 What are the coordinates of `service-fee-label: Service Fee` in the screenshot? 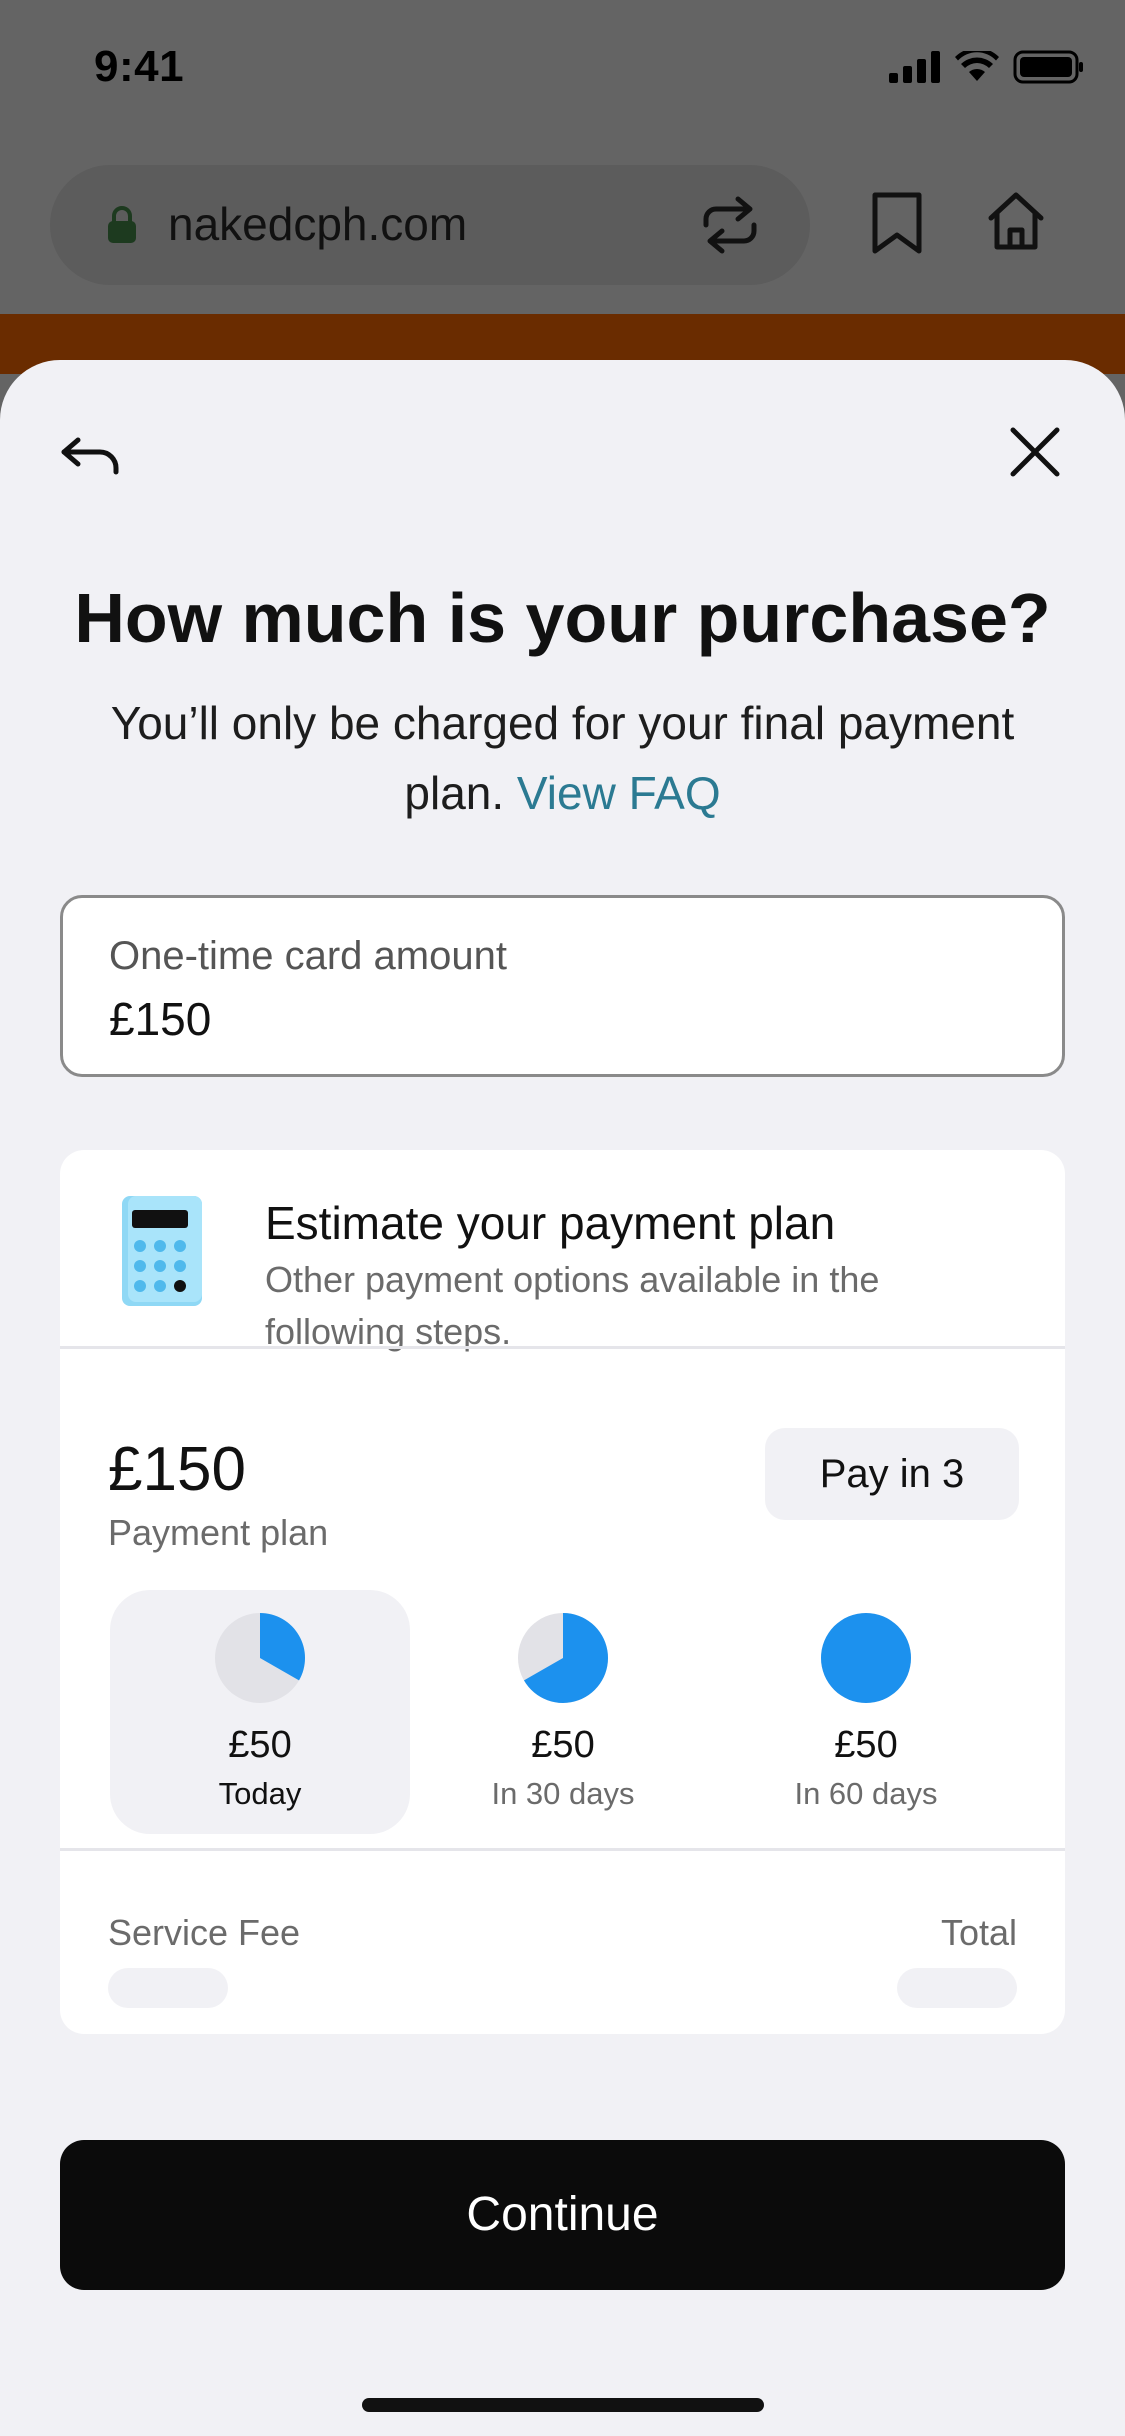 It's located at (204, 1932).